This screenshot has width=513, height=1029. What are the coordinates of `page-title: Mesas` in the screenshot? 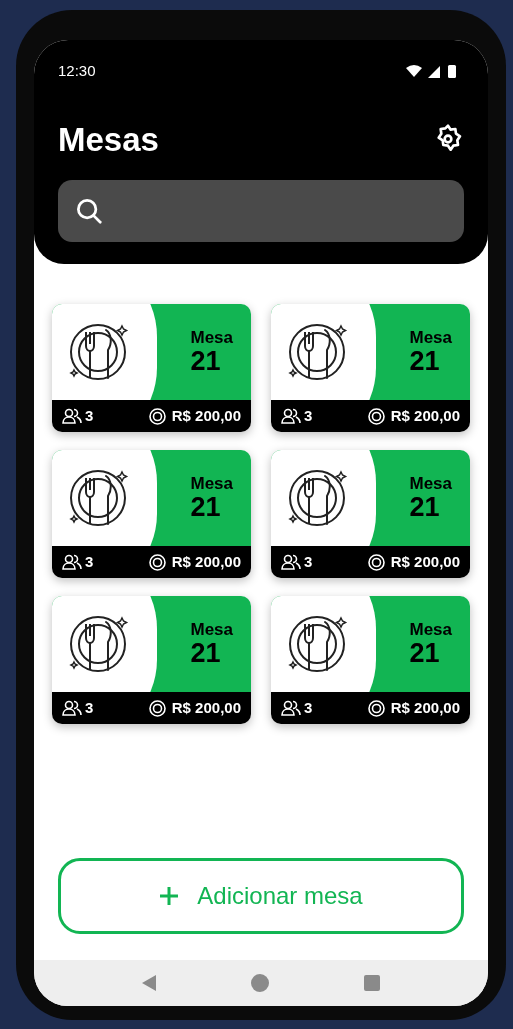 It's located at (108, 139).